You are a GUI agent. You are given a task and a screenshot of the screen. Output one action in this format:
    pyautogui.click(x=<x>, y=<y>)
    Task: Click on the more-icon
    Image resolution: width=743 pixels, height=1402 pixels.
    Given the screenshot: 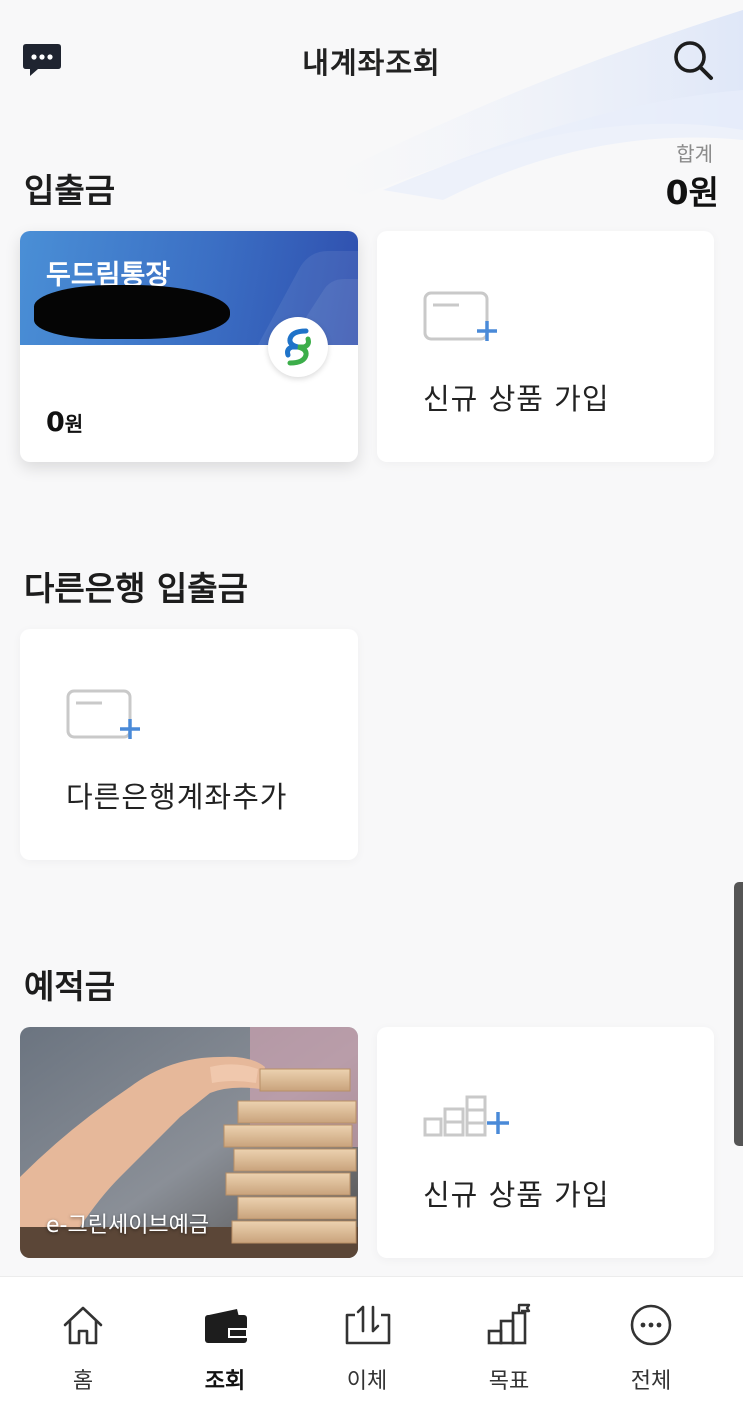 What is the action you would take?
    pyautogui.click(x=651, y=1325)
    